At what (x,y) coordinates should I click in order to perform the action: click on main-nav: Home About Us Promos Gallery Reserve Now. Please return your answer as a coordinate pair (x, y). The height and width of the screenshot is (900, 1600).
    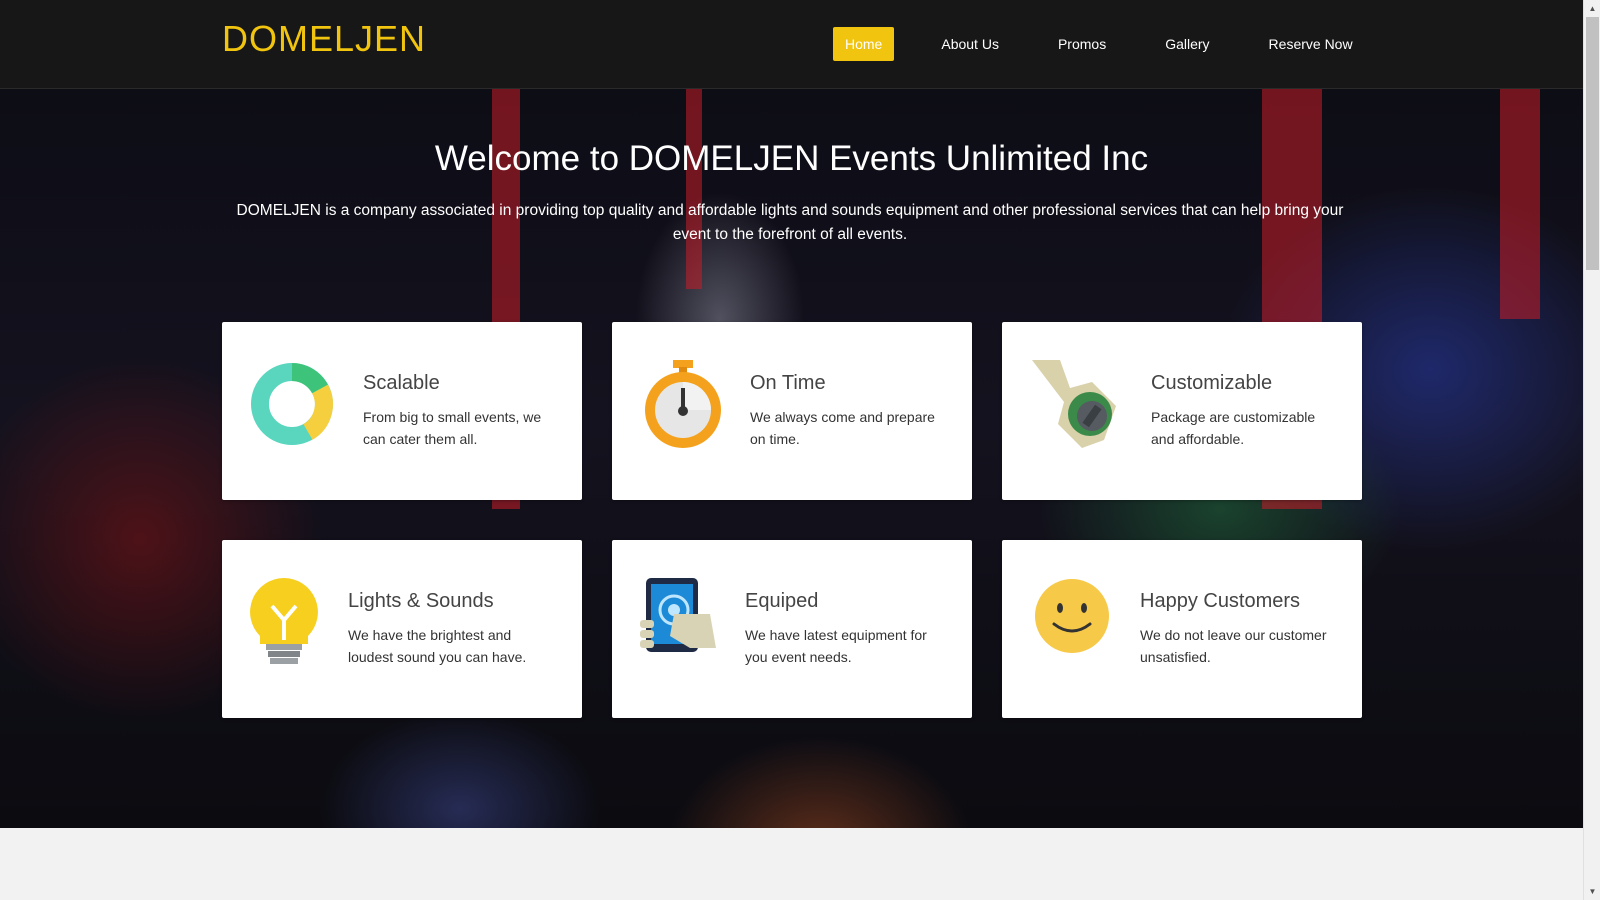
    Looking at the image, I should click on (1116, 44).